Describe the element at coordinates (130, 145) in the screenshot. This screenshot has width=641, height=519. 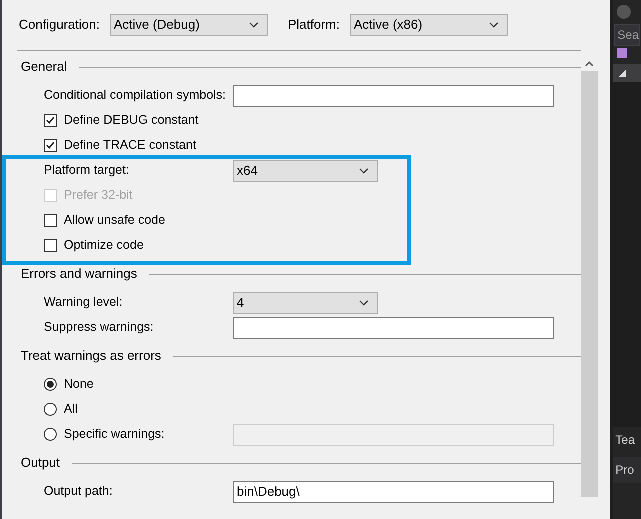
I see `field-label: Define TRACE constant` at that location.